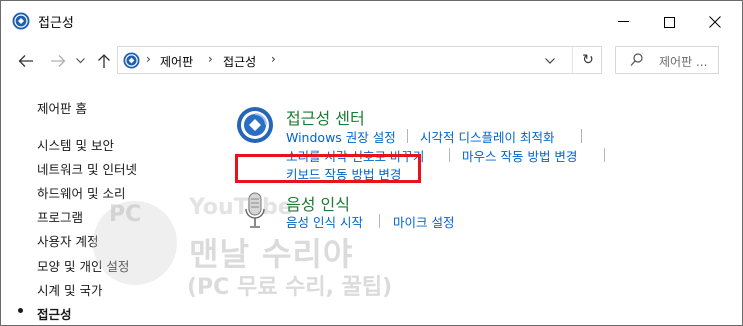 Image resolution: width=743 pixels, height=326 pixels. What do you see at coordinates (423, 221) in the screenshot?
I see `link-microphone-setup: 마이크 설정` at bounding box center [423, 221].